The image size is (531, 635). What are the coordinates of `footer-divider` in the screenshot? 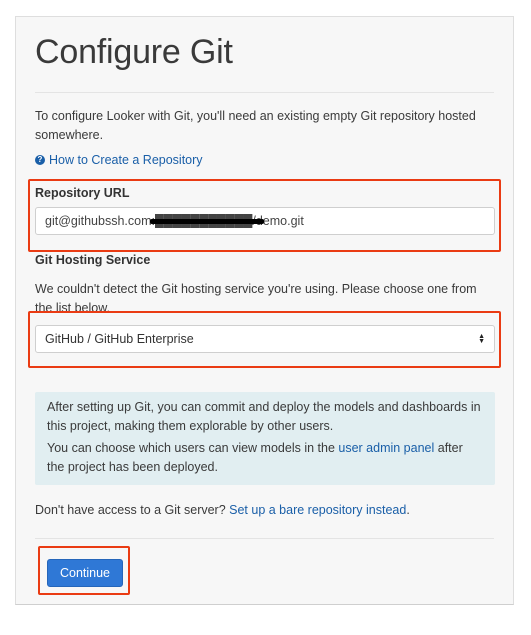 It's located at (264, 538).